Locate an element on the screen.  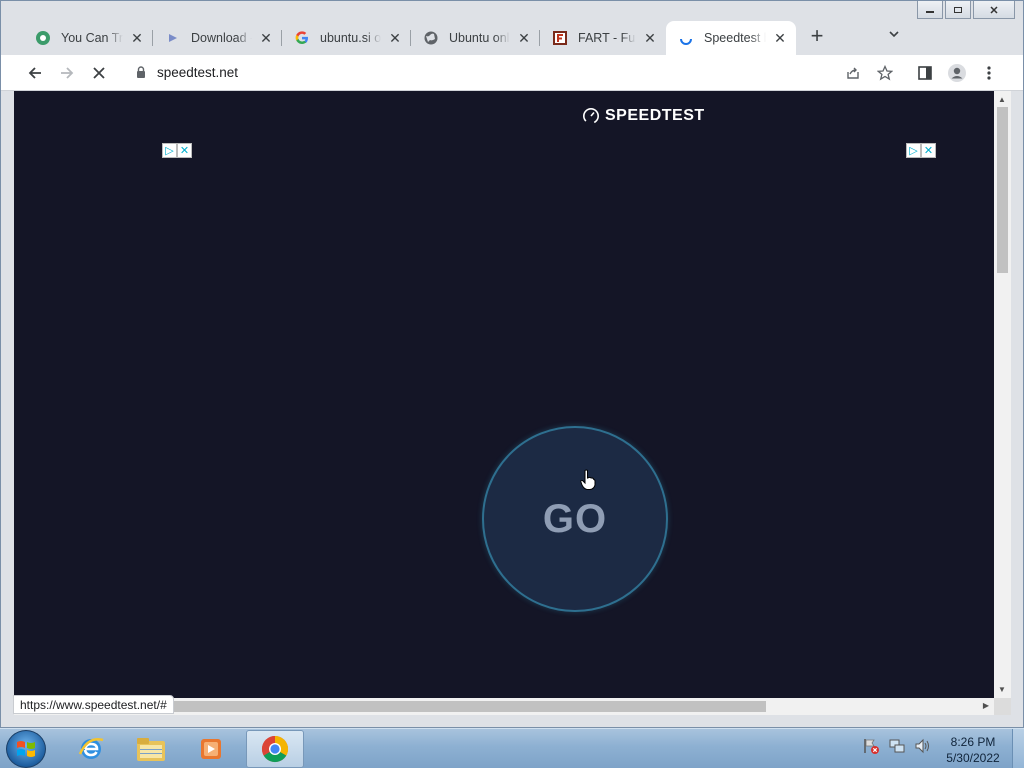
windows-logo-icon is located at coordinates (26, 749).